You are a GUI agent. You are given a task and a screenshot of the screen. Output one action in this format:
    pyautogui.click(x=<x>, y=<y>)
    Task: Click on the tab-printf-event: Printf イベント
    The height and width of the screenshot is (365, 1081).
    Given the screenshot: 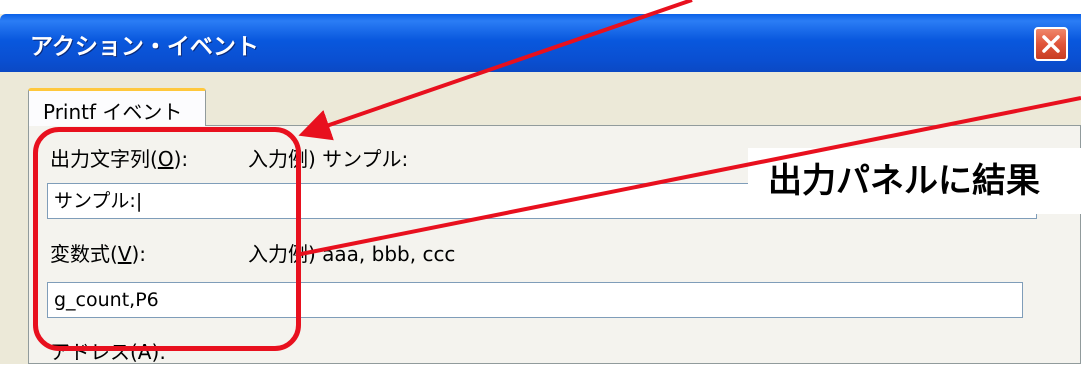 What is the action you would take?
    pyautogui.click(x=117, y=107)
    